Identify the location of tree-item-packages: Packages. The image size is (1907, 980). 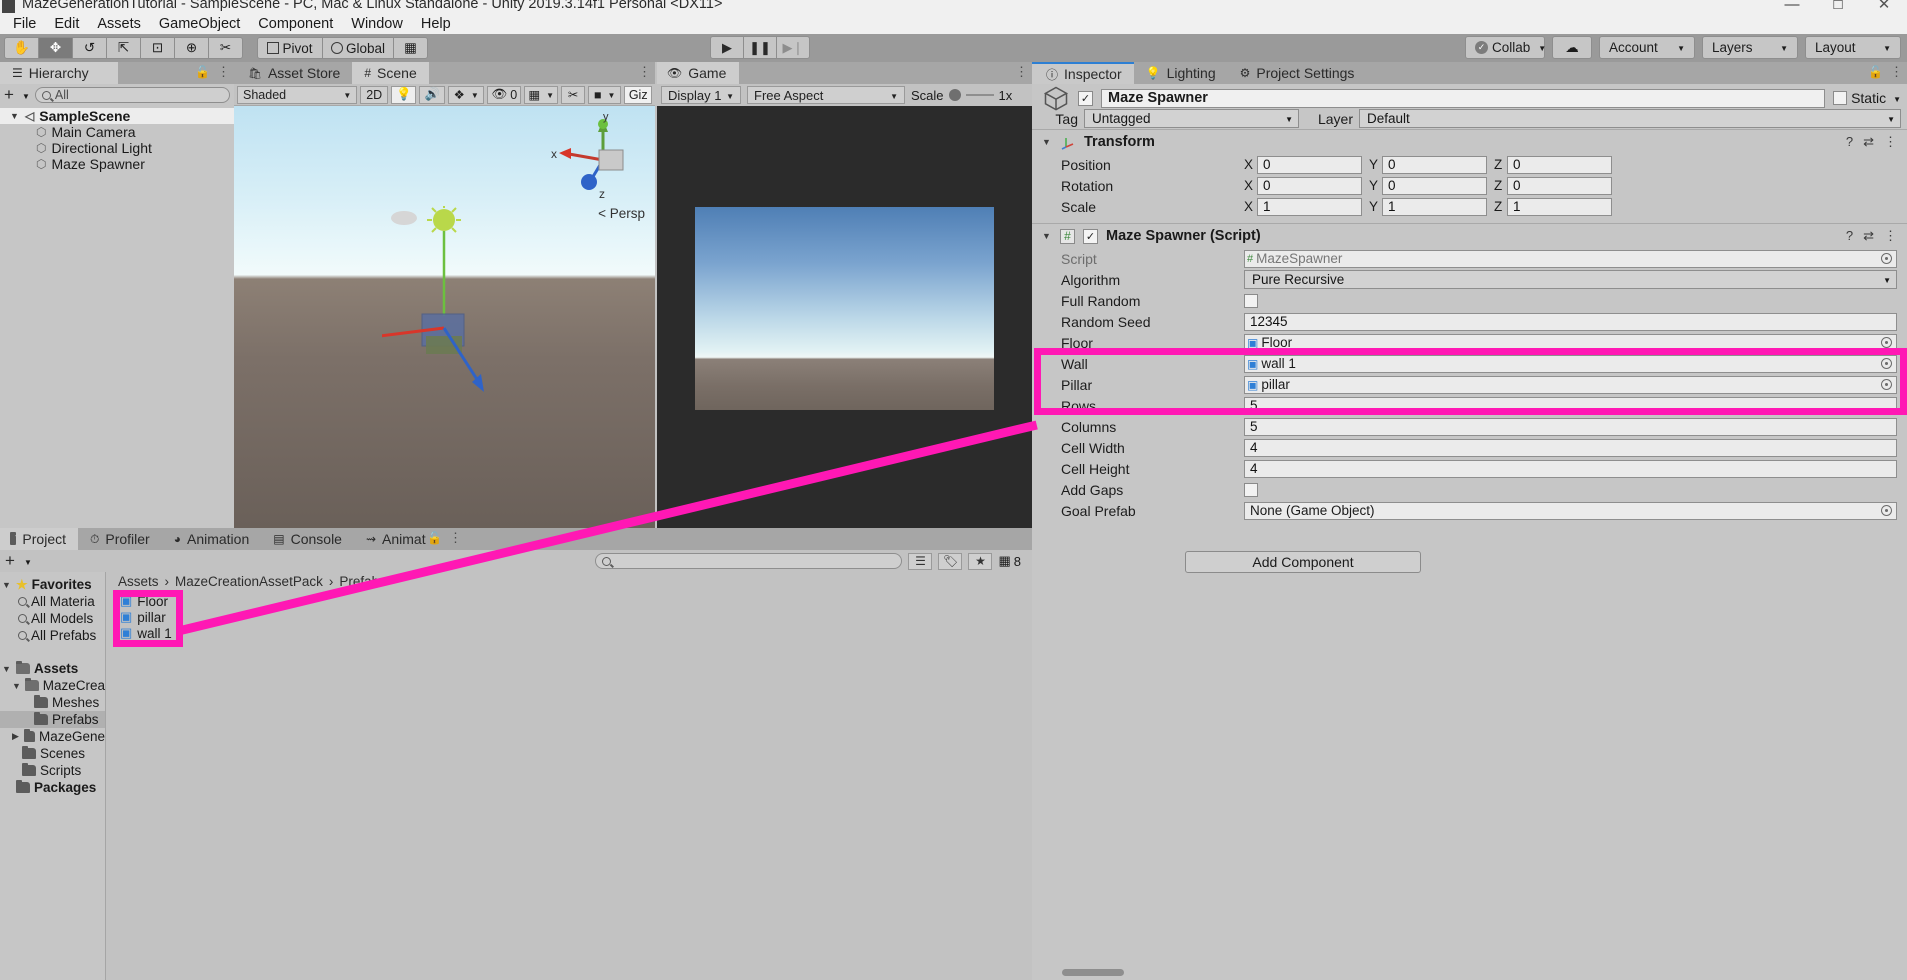
(52, 787).